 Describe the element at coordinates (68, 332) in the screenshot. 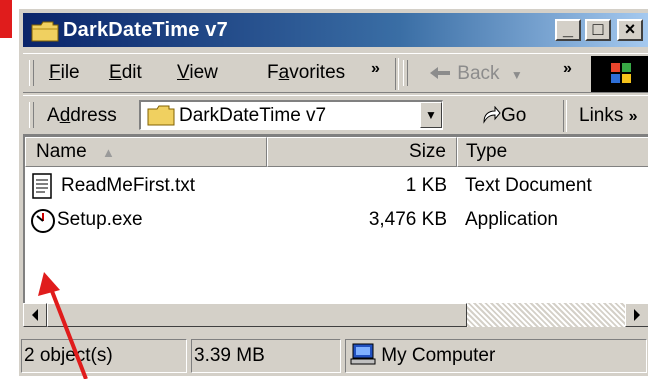

I see `red-arrow-shaft` at that location.